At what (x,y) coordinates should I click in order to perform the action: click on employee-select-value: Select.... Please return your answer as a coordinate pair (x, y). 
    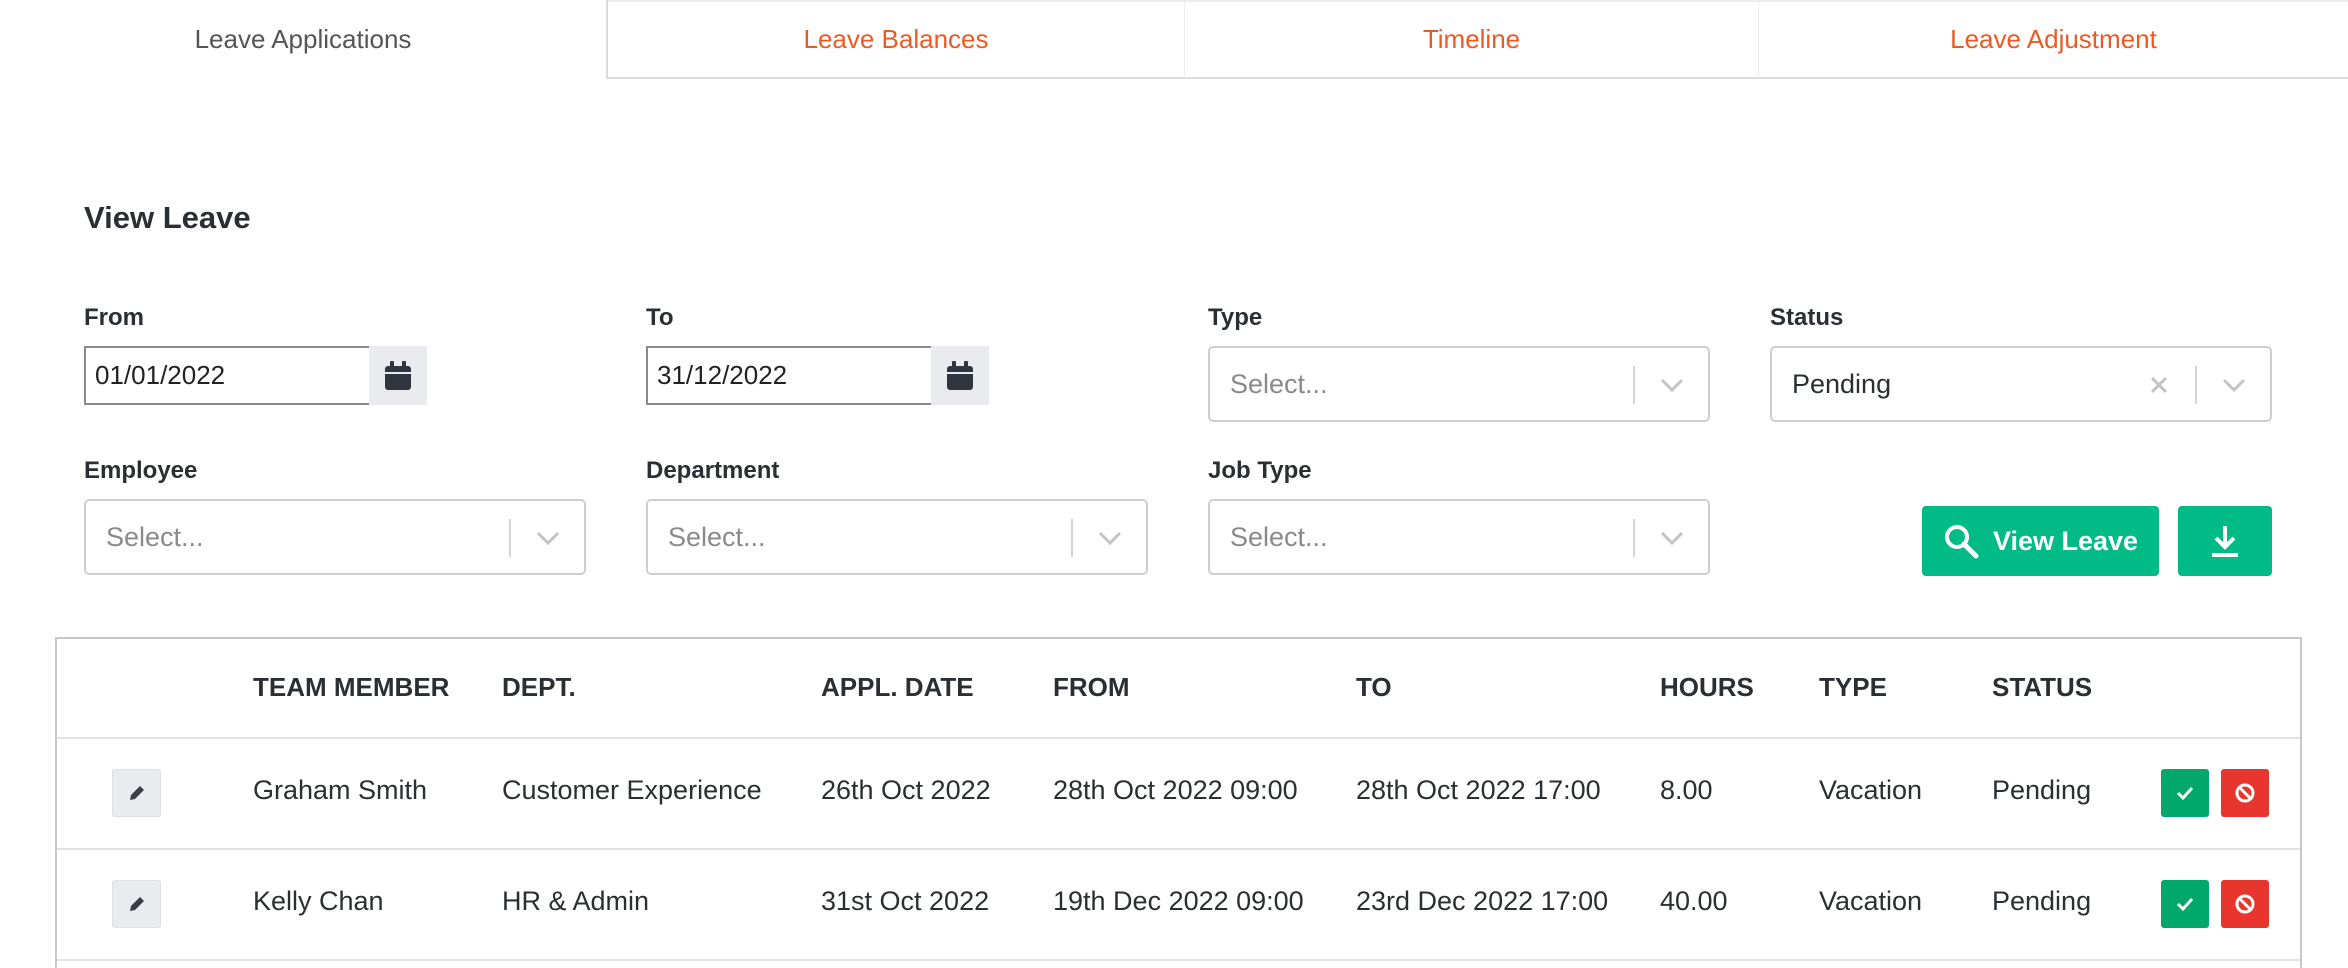
    Looking at the image, I should click on (155, 537).